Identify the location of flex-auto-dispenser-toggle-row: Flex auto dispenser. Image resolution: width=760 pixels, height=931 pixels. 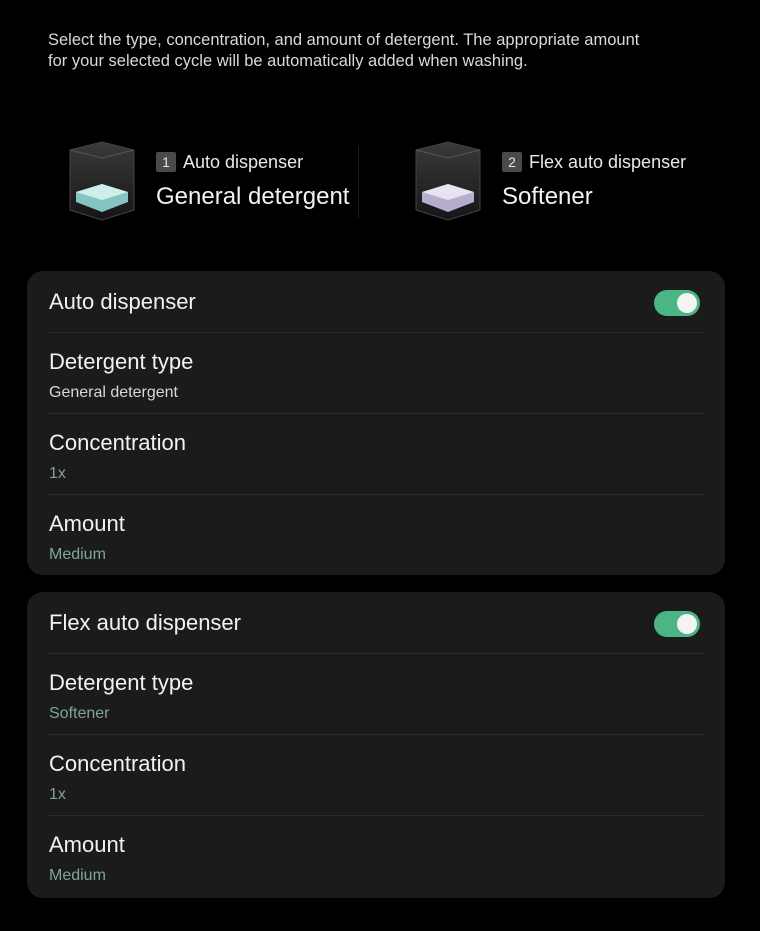
(376, 623).